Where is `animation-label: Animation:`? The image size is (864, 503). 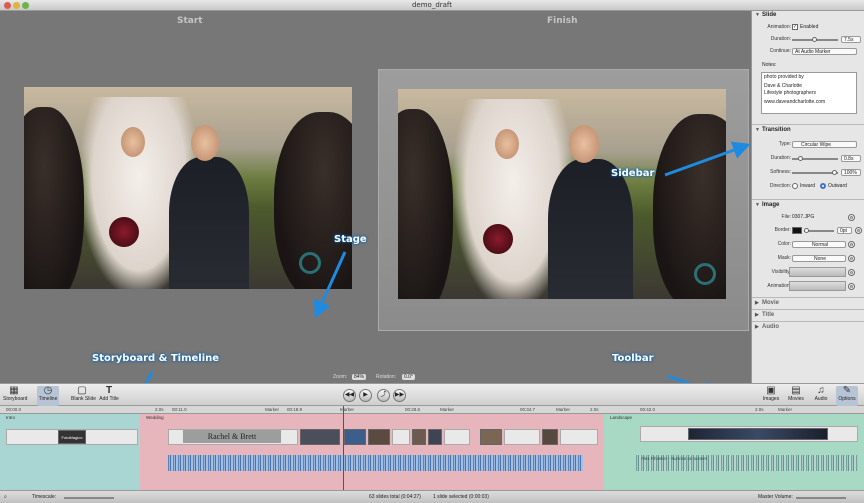
animation-label: Animation: is located at coordinates (779, 27).